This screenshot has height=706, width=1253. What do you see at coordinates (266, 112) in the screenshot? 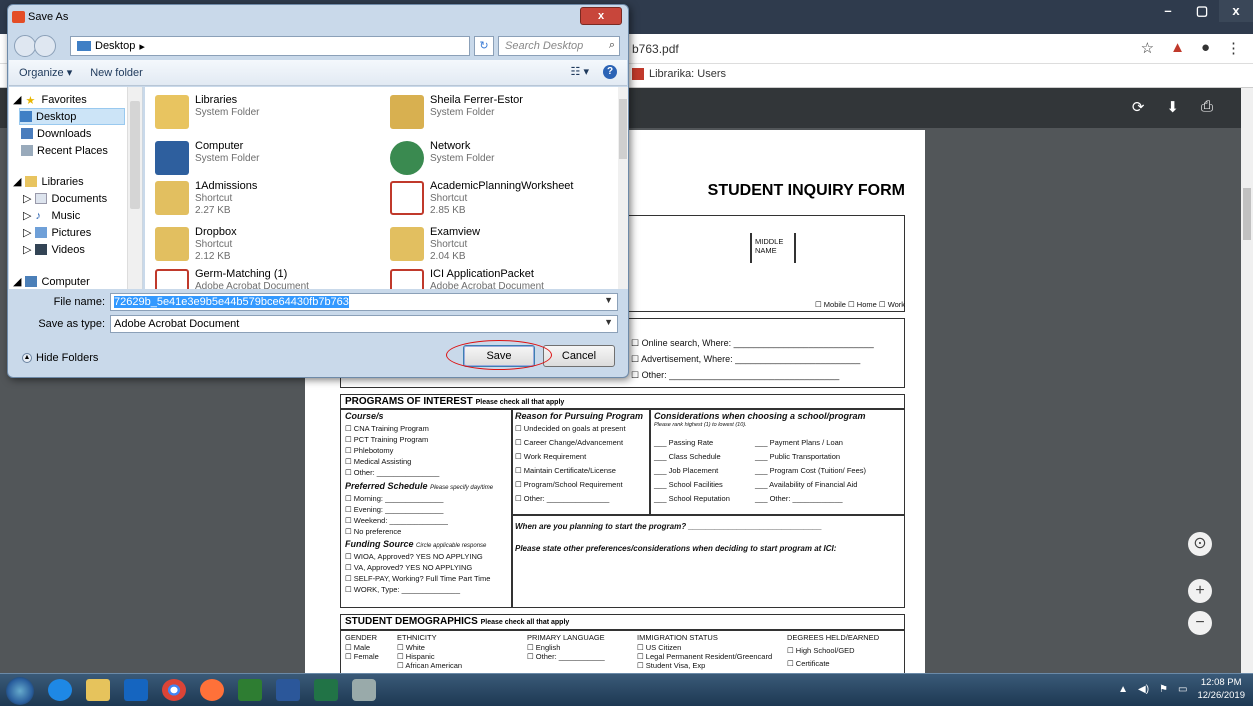
I see `file-item: Libraries System Folder` at bounding box center [266, 112].